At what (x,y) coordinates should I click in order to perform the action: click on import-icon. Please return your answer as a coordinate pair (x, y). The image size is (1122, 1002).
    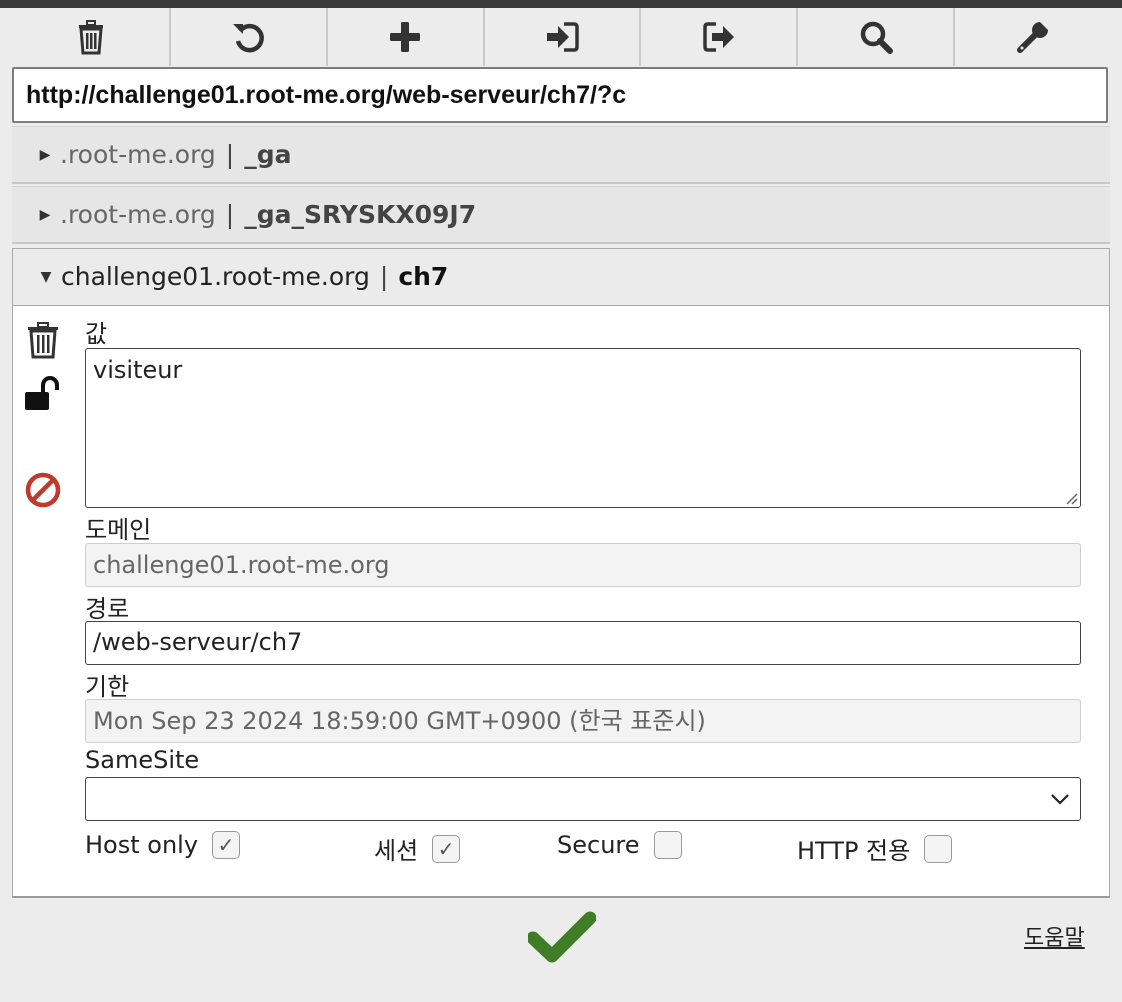
    Looking at the image, I should click on (563, 37).